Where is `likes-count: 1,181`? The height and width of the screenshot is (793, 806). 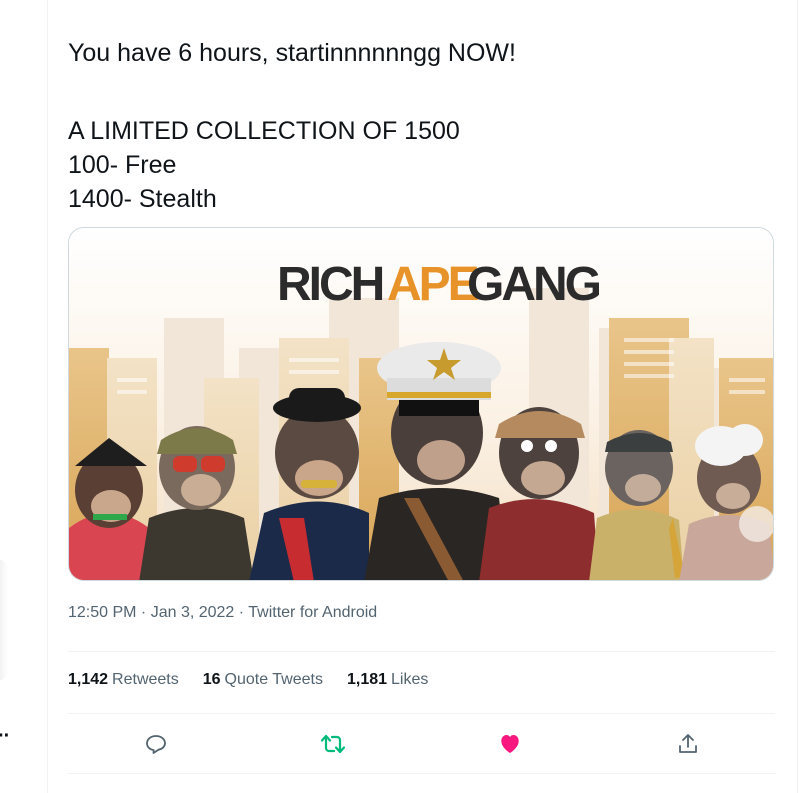 likes-count: 1,181 is located at coordinates (367, 679).